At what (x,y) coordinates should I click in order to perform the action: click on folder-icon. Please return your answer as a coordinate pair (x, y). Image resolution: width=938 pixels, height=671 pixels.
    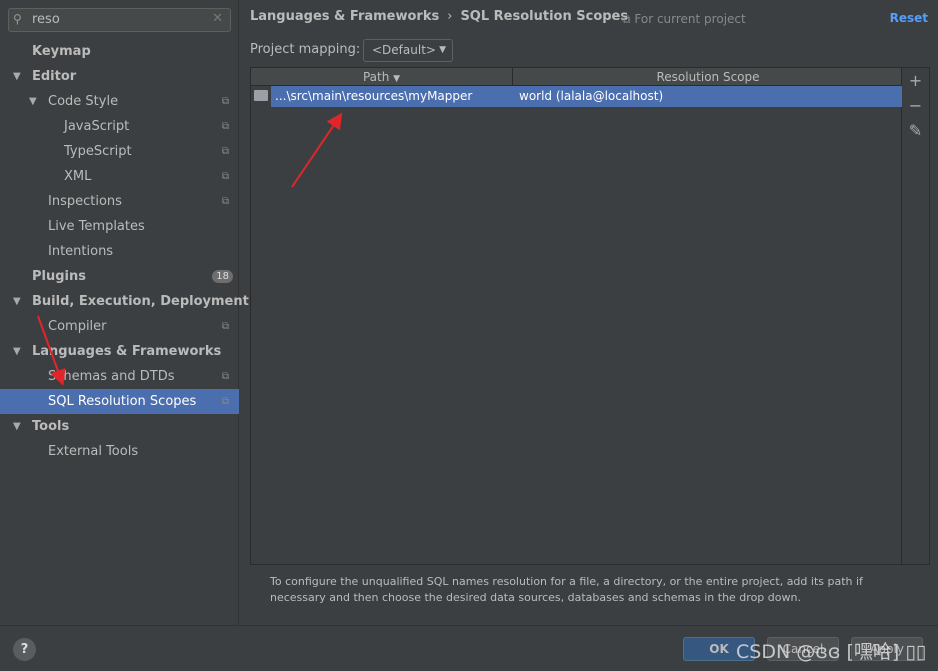
    Looking at the image, I should click on (261, 95).